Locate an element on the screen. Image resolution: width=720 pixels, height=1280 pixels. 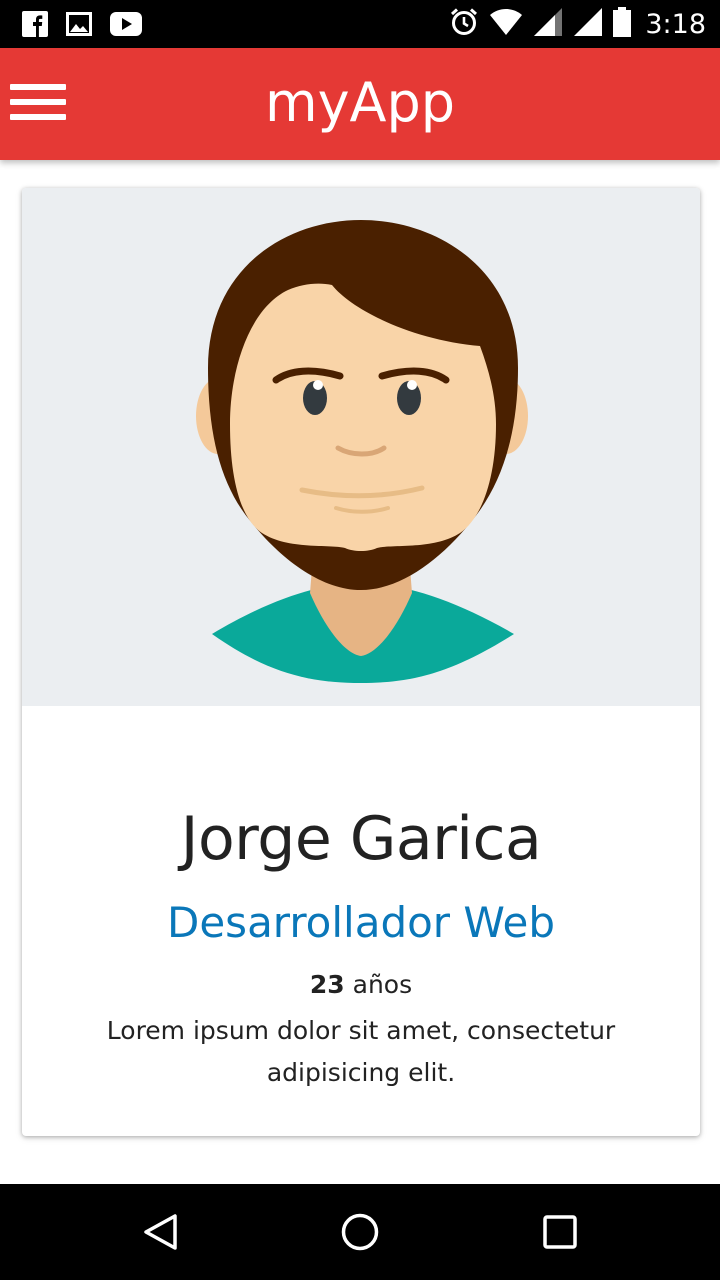
status-bar-system: 3:18 is located at coordinates (577, 24).